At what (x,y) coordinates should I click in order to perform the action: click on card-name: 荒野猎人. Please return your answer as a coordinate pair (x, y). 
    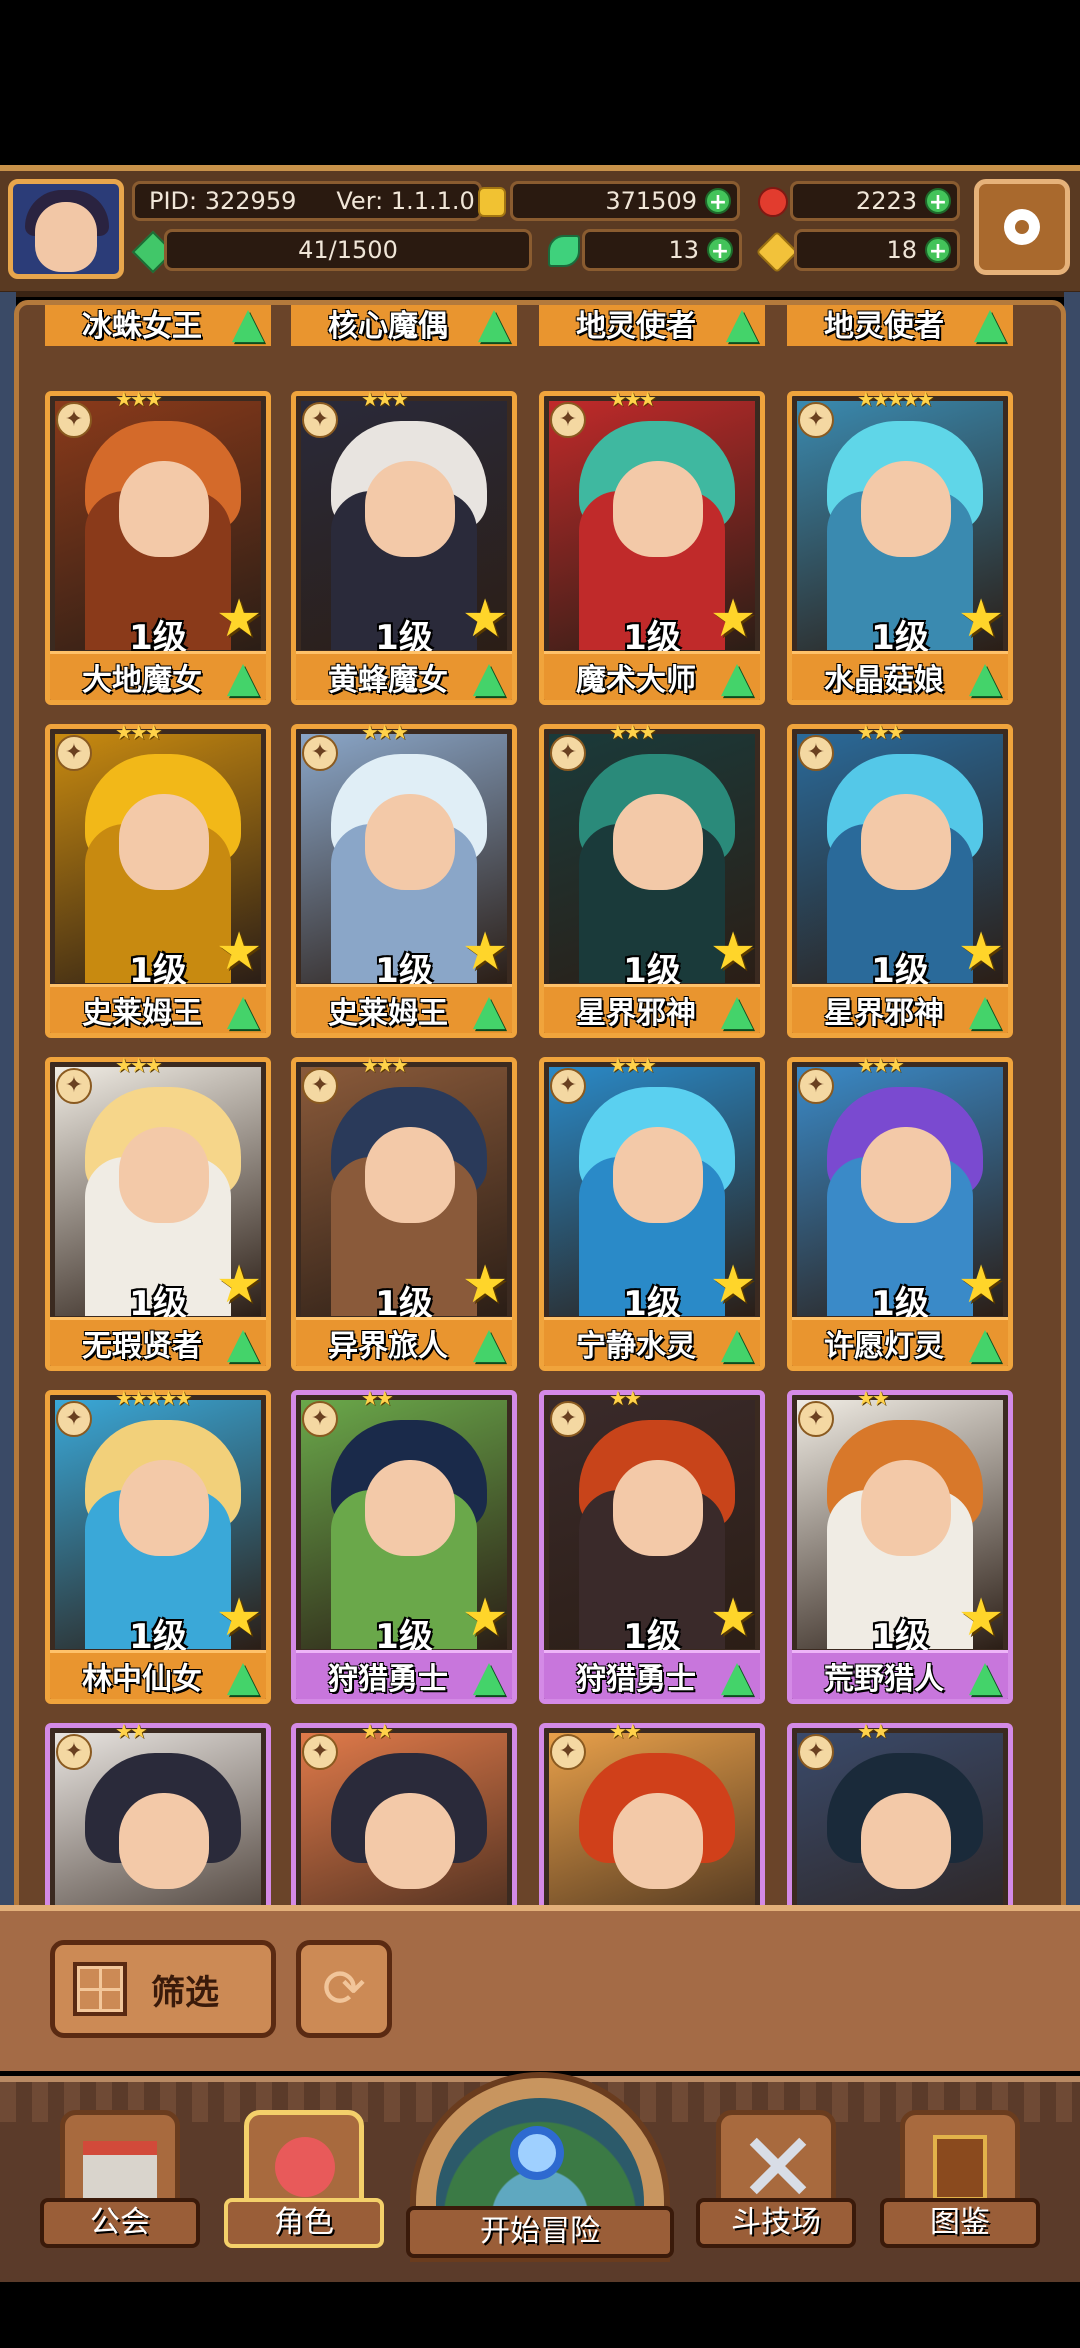
    Looking at the image, I should click on (884, 1679).